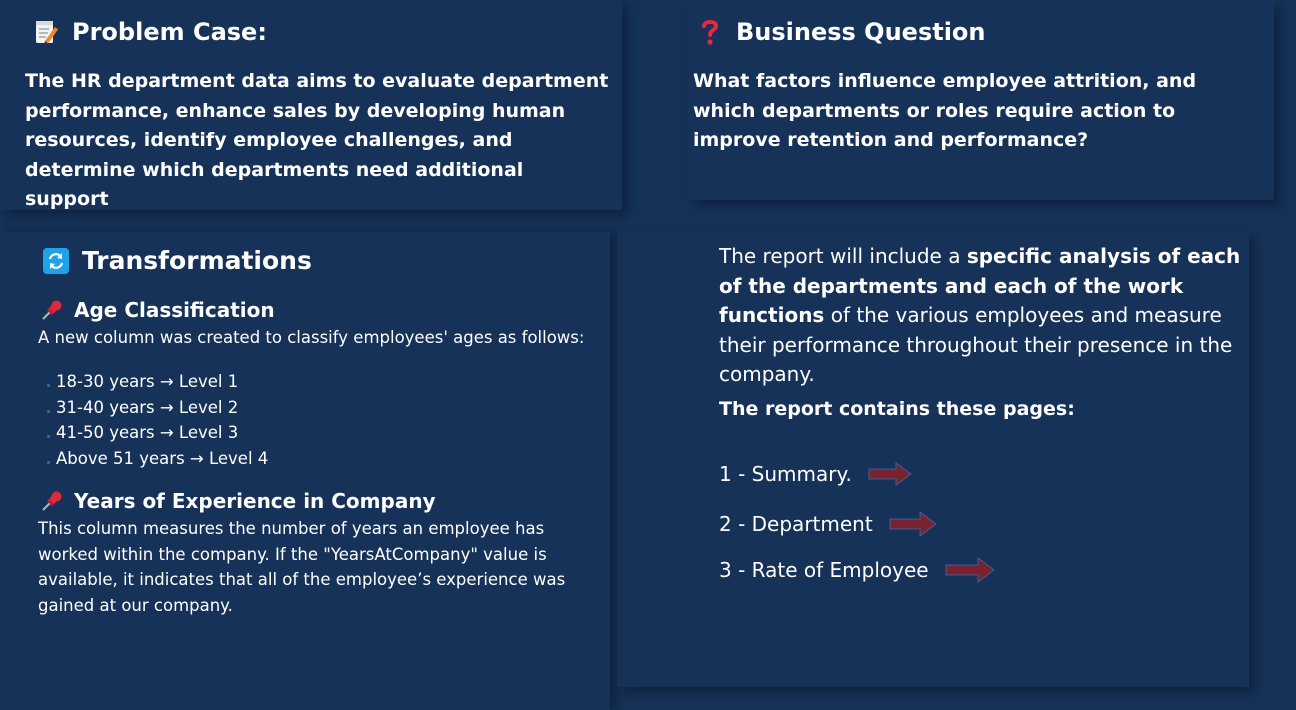 The height and width of the screenshot is (710, 1296). Describe the element at coordinates (153, 382) in the screenshot. I see `list-item: 18-30 years → Level 1` at that location.